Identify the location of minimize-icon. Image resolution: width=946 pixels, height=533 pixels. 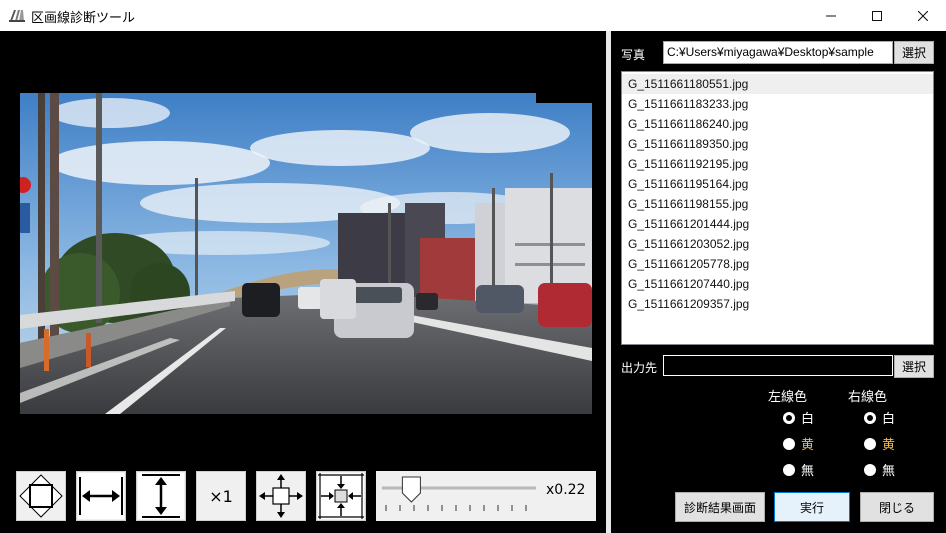
(831, 15).